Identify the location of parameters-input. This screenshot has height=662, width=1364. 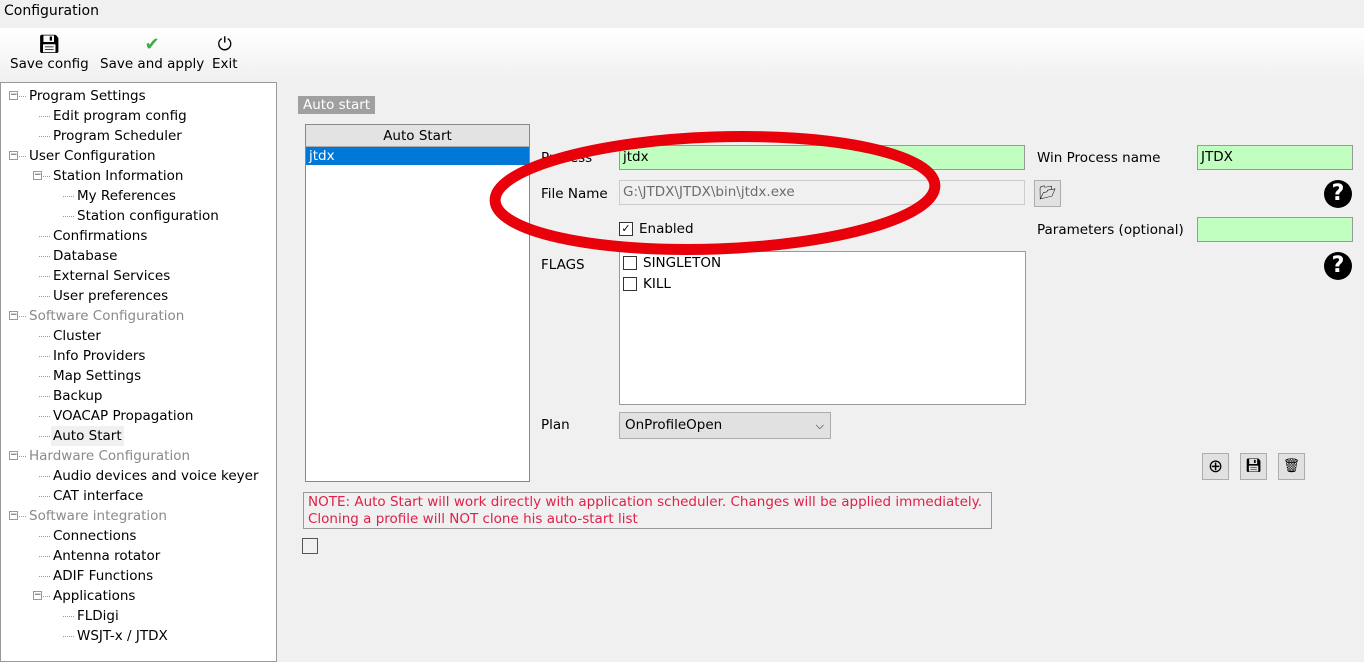
(1275, 229).